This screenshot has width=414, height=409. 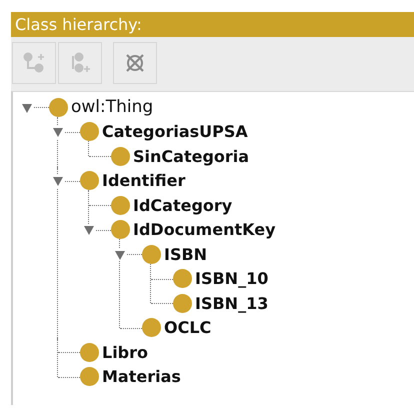 What do you see at coordinates (144, 180) in the screenshot?
I see `class-label: Identifier` at bounding box center [144, 180].